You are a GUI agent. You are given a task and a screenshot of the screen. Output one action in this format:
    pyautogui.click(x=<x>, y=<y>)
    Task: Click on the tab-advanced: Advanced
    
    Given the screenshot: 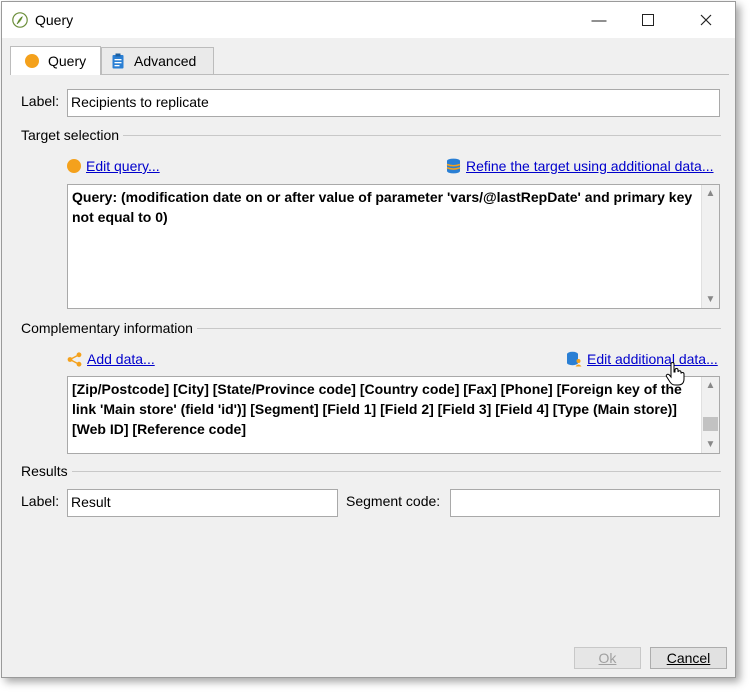 What is the action you would take?
    pyautogui.click(x=157, y=60)
    